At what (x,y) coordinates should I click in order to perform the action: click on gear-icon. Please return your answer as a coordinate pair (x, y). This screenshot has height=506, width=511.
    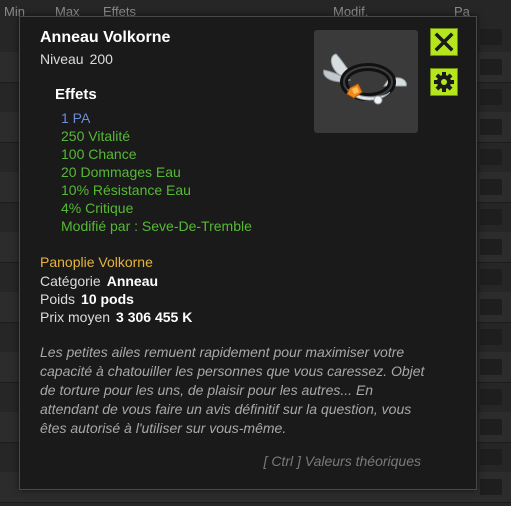
    Looking at the image, I should click on (444, 82).